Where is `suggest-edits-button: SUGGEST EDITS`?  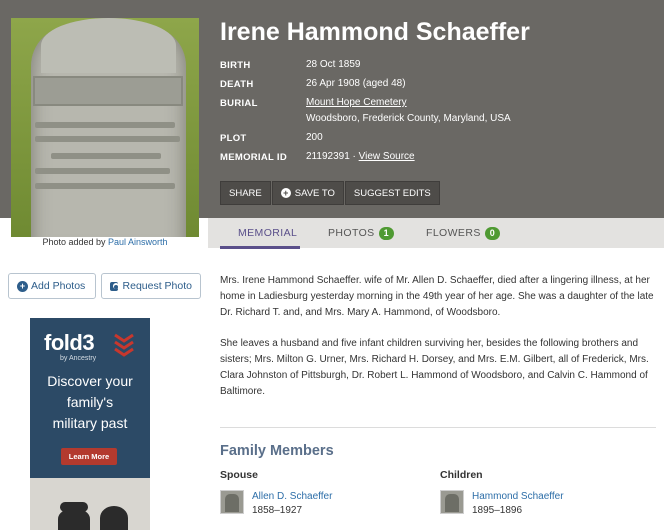 suggest-edits-button: SUGGEST EDITS is located at coordinates (392, 193).